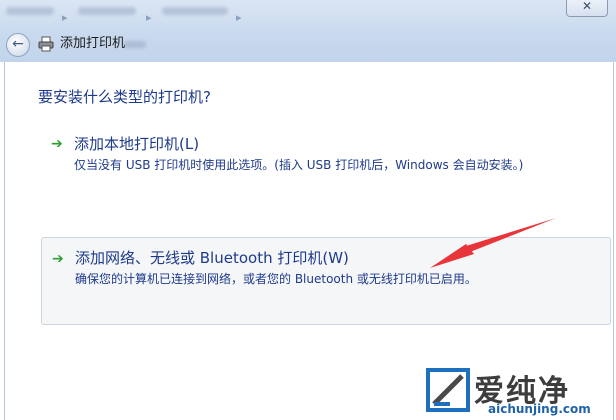 The height and width of the screenshot is (420, 616). What do you see at coordinates (212, 258) in the screenshot?
I see `option-label: 添加网络、无线或 Bluetooth 打印机(W)` at bounding box center [212, 258].